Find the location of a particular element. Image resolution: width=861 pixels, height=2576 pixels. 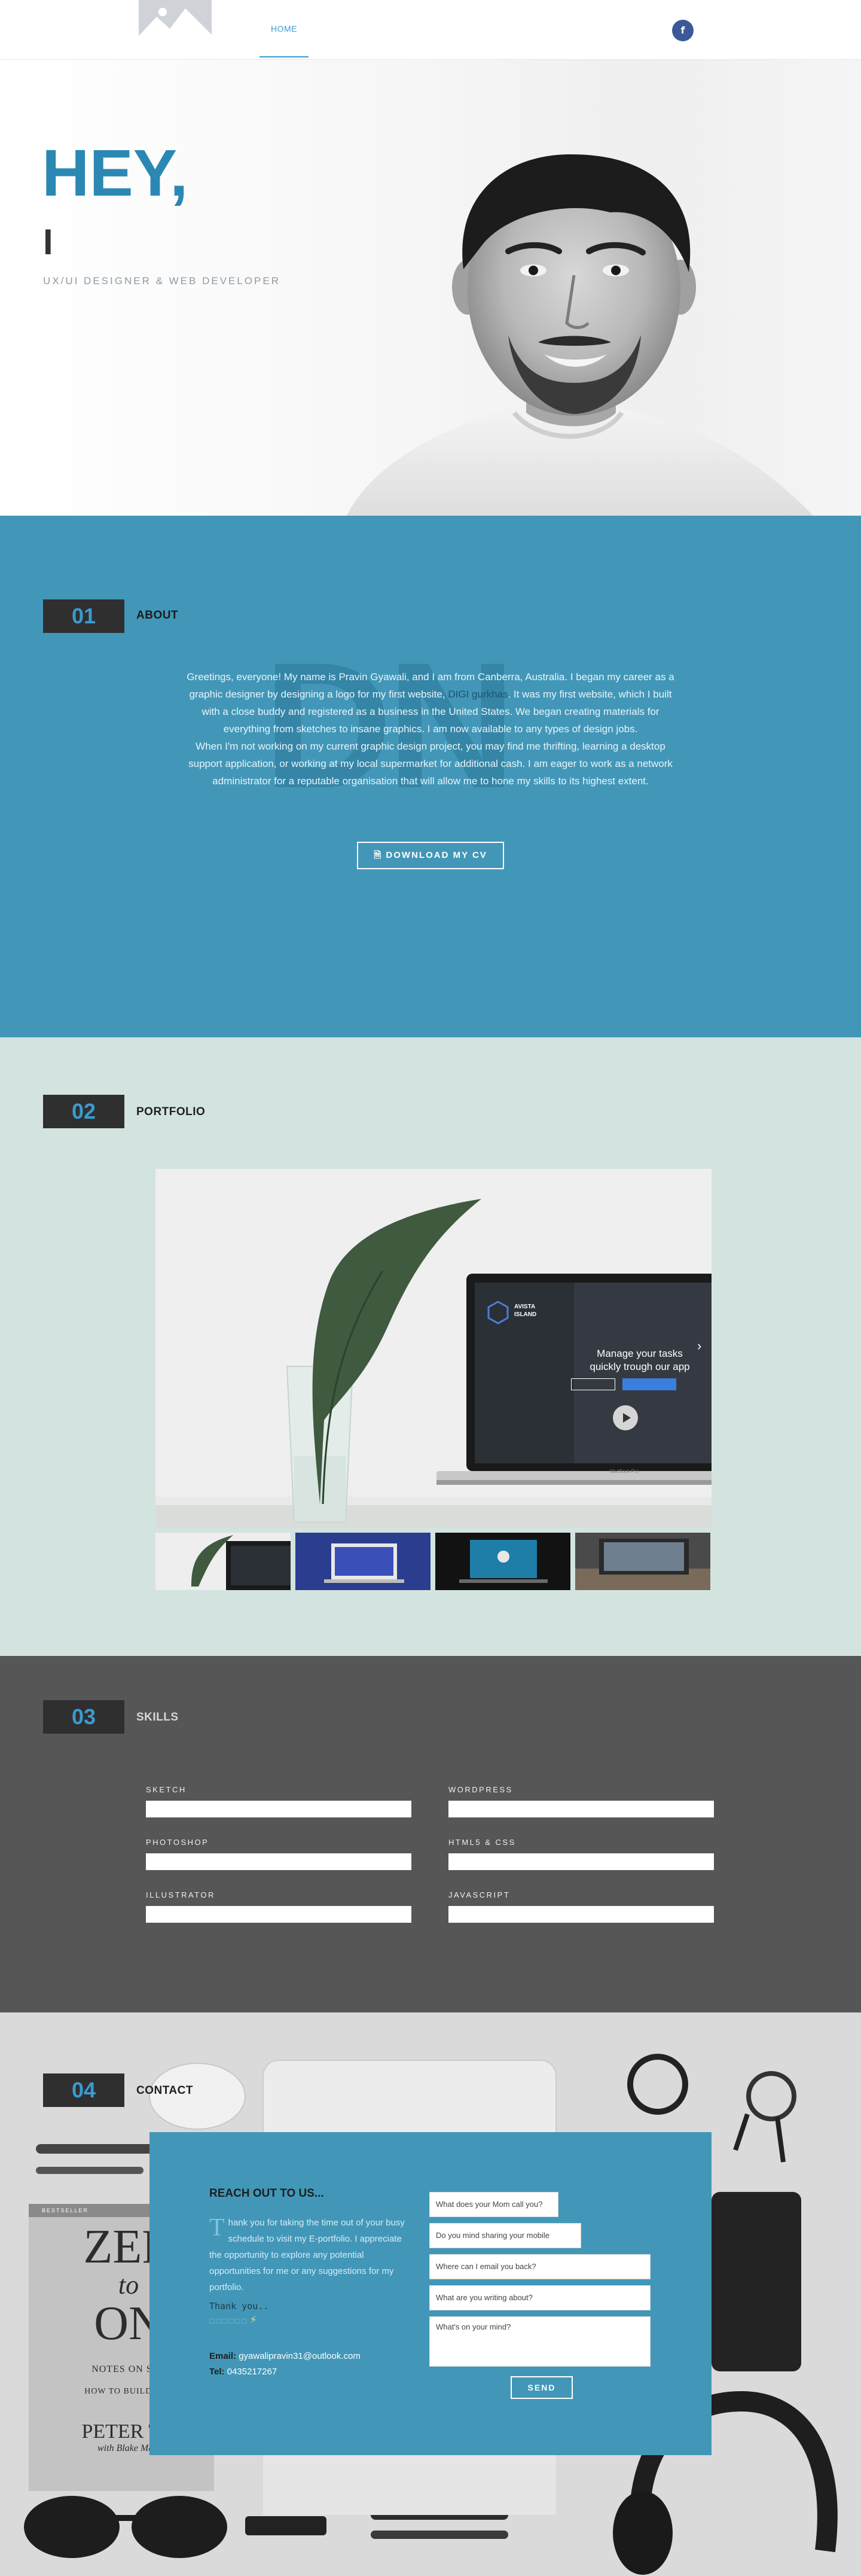

portfolio-thumbnails is located at coordinates (433, 1561).